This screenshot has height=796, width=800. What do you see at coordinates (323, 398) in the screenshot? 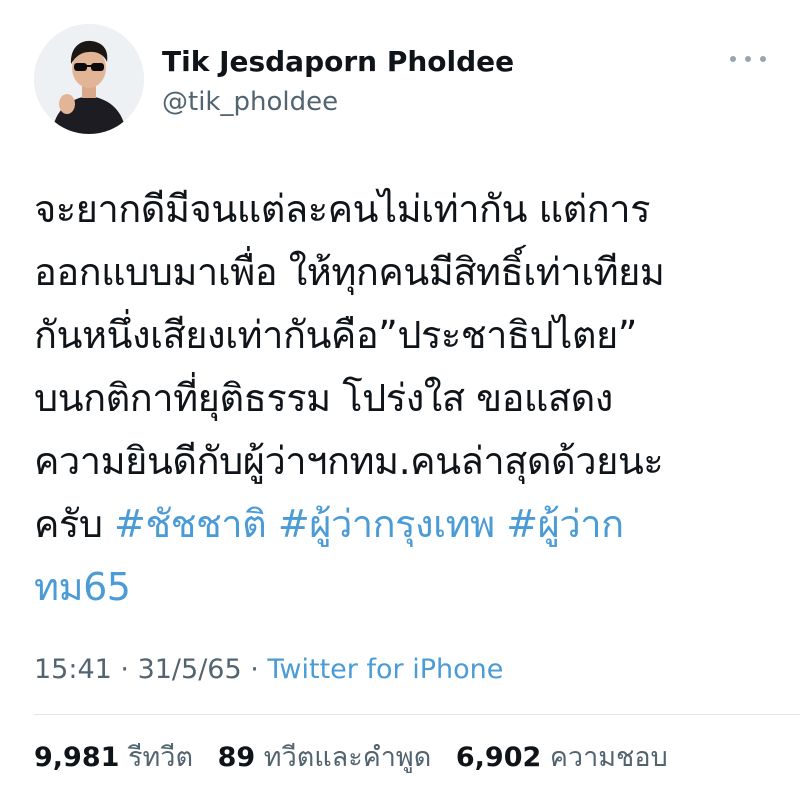
I see `tweet-text-segment: บนกติกาที่ยุติธรรม โปร่งใส ขอแสดง` at bounding box center [323, 398].